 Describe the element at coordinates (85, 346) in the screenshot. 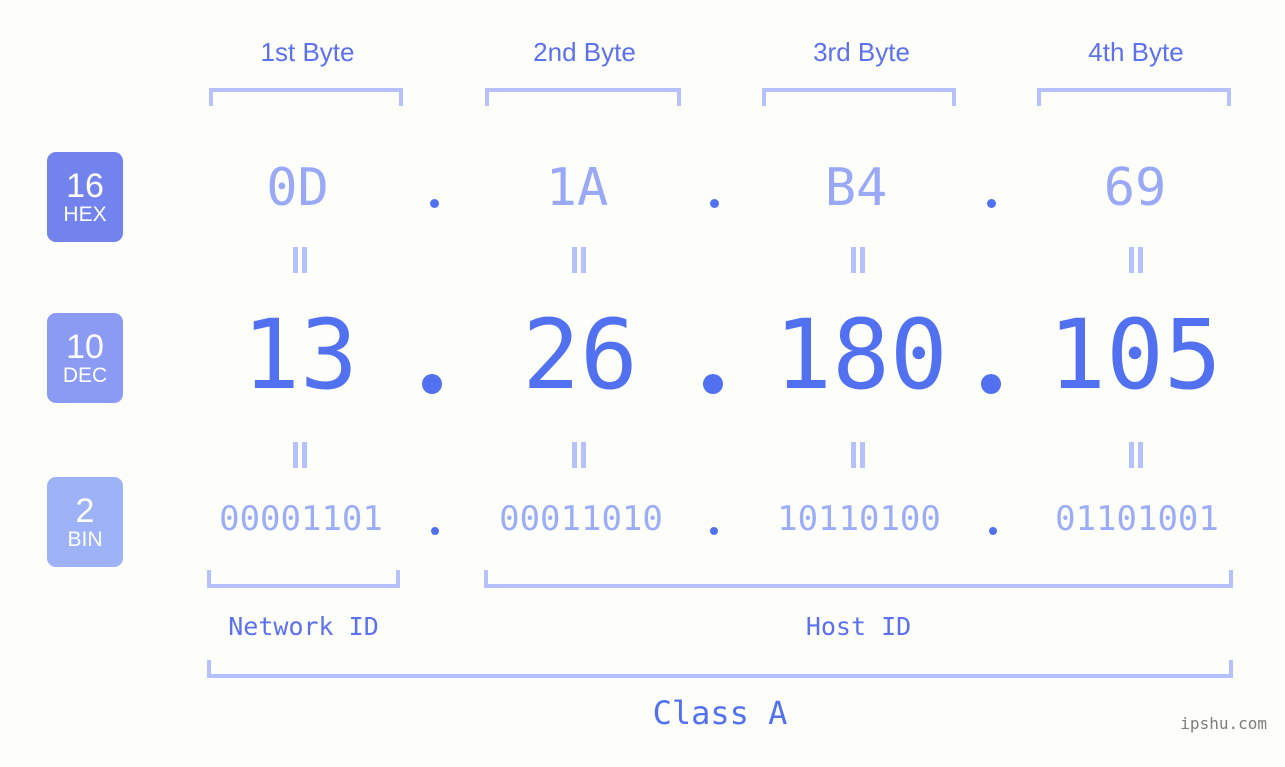

I see `base-badge-dec-number: 10` at that location.